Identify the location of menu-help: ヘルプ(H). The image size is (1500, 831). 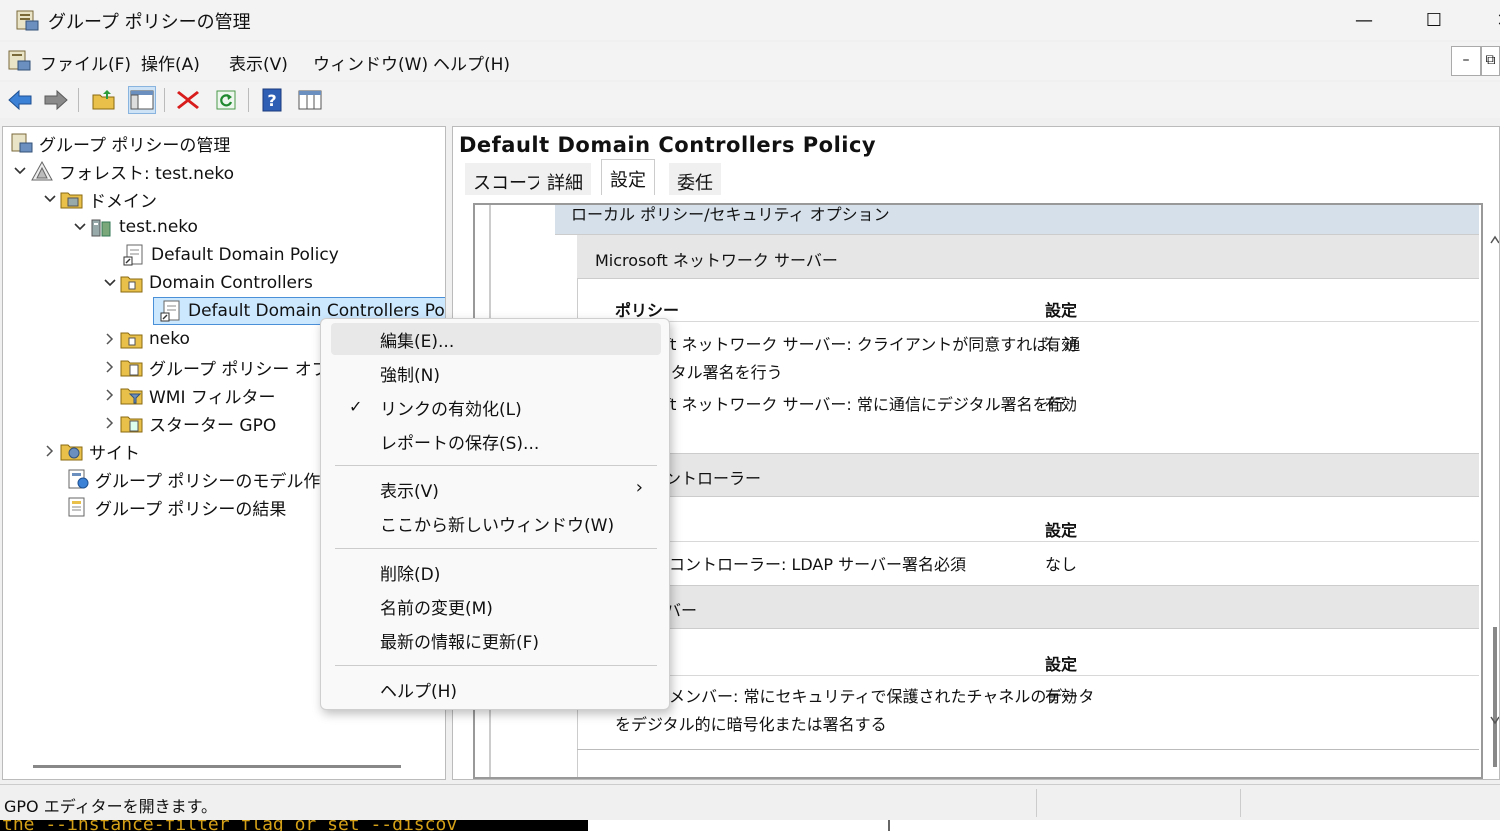
(471, 62).